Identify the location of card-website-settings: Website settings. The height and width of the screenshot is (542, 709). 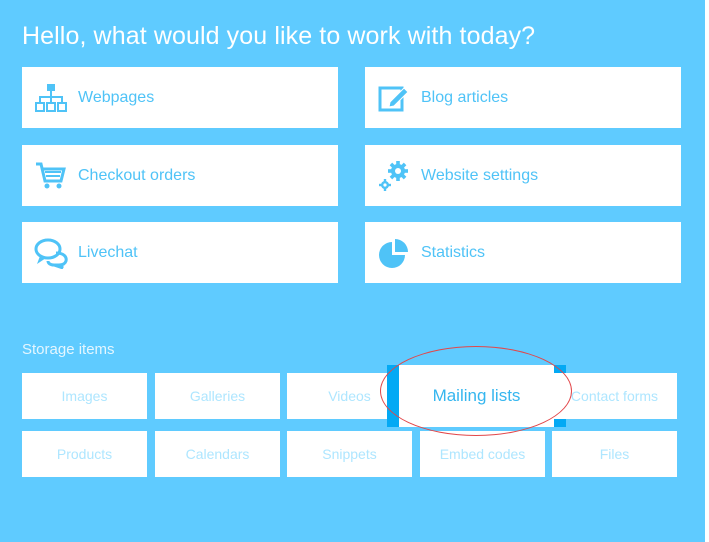
(523, 175).